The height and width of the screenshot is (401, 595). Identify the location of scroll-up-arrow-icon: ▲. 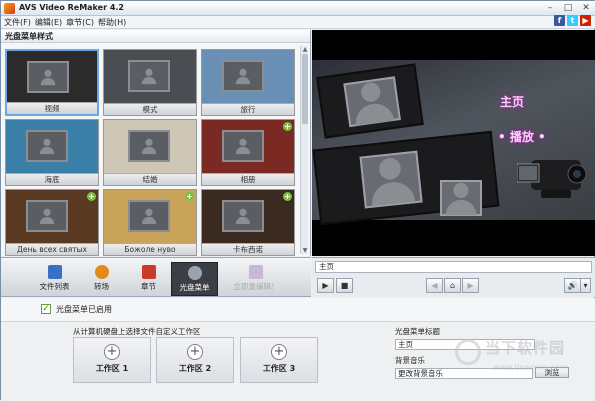
(305, 49).